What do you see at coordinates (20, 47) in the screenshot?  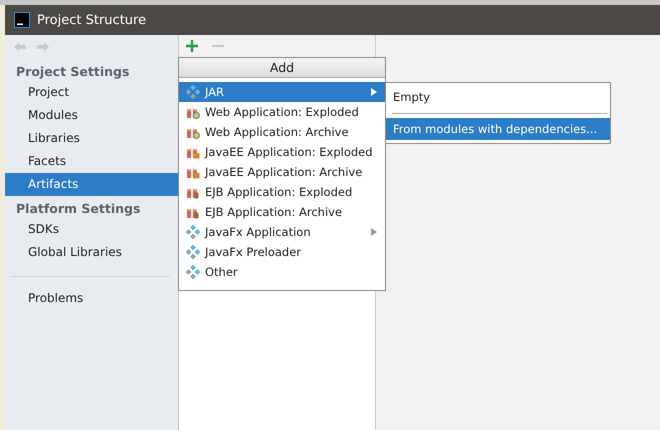 I see `back-arrow-icon` at bounding box center [20, 47].